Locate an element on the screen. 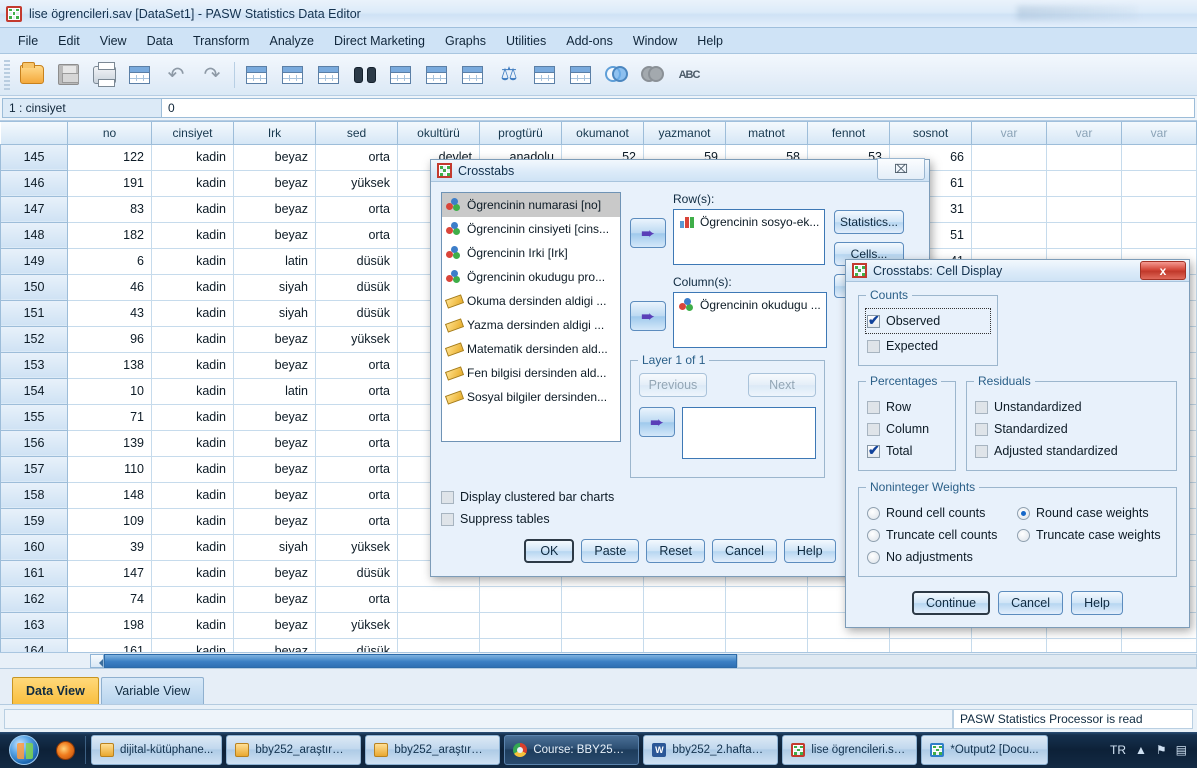 The height and width of the screenshot is (768, 1197). grid-cell-okuman is located at coordinates (602, 625).